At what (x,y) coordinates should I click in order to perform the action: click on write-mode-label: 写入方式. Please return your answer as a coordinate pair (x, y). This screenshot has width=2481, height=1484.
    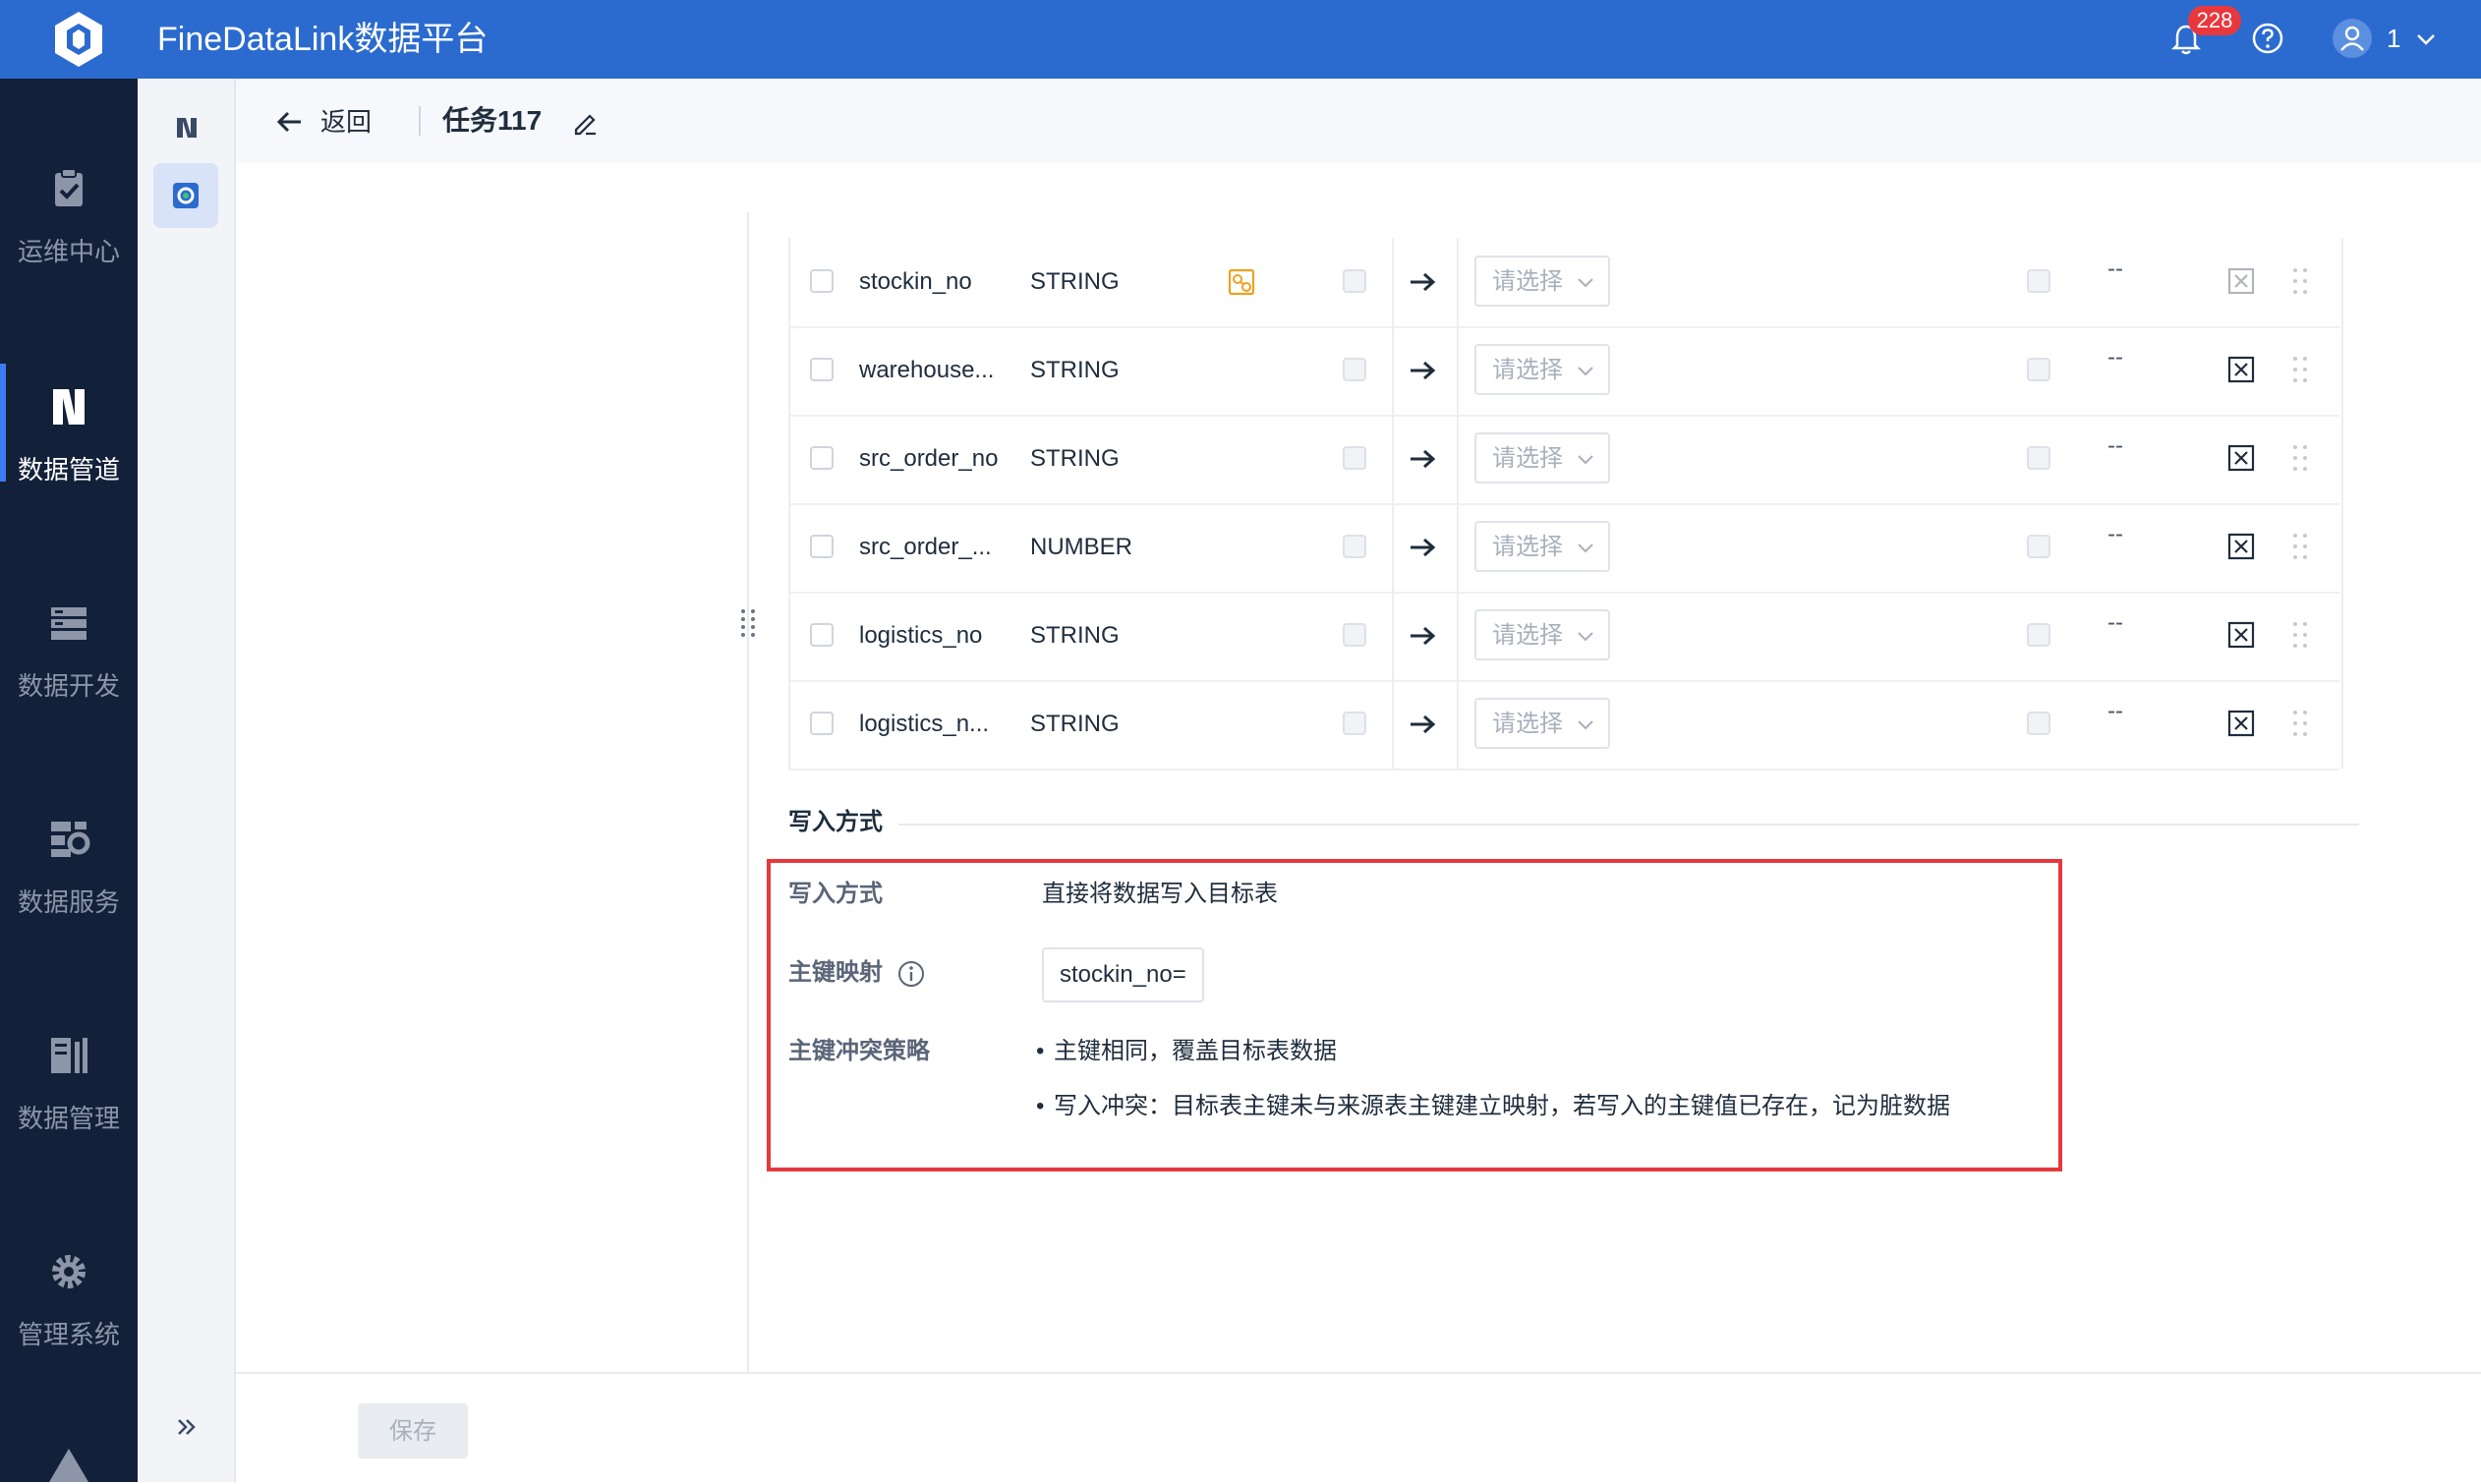
    Looking at the image, I should click on (835, 894).